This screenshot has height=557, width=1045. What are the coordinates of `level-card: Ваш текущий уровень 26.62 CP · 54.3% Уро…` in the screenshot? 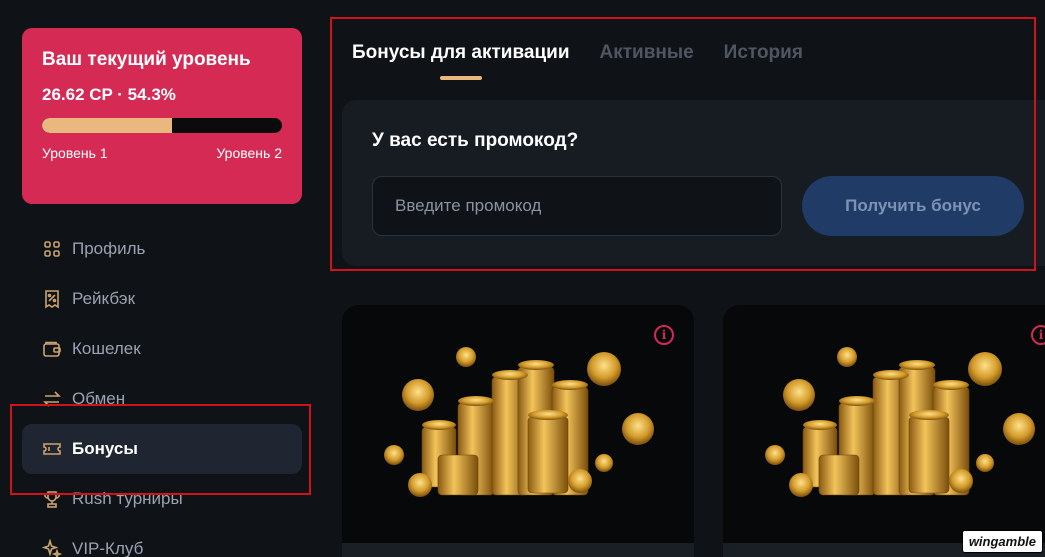 It's located at (162, 116).